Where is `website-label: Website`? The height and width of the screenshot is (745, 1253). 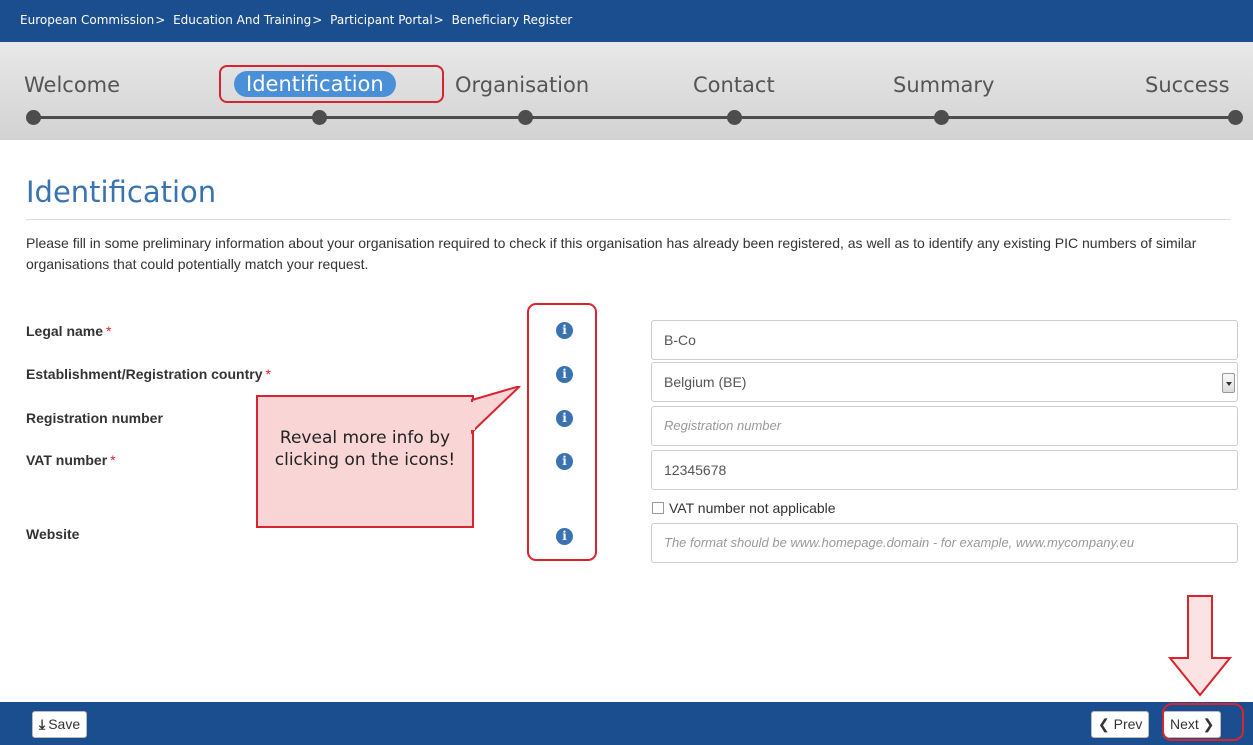 website-label: Website is located at coordinates (52, 534).